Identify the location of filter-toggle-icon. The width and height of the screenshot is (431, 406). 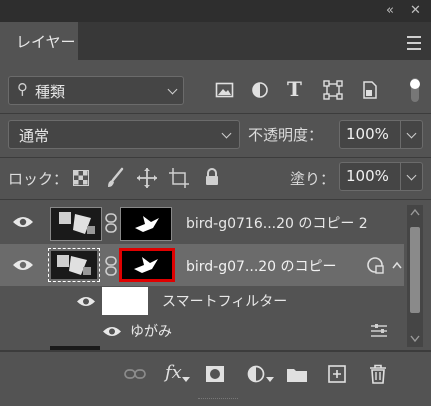
(415, 90).